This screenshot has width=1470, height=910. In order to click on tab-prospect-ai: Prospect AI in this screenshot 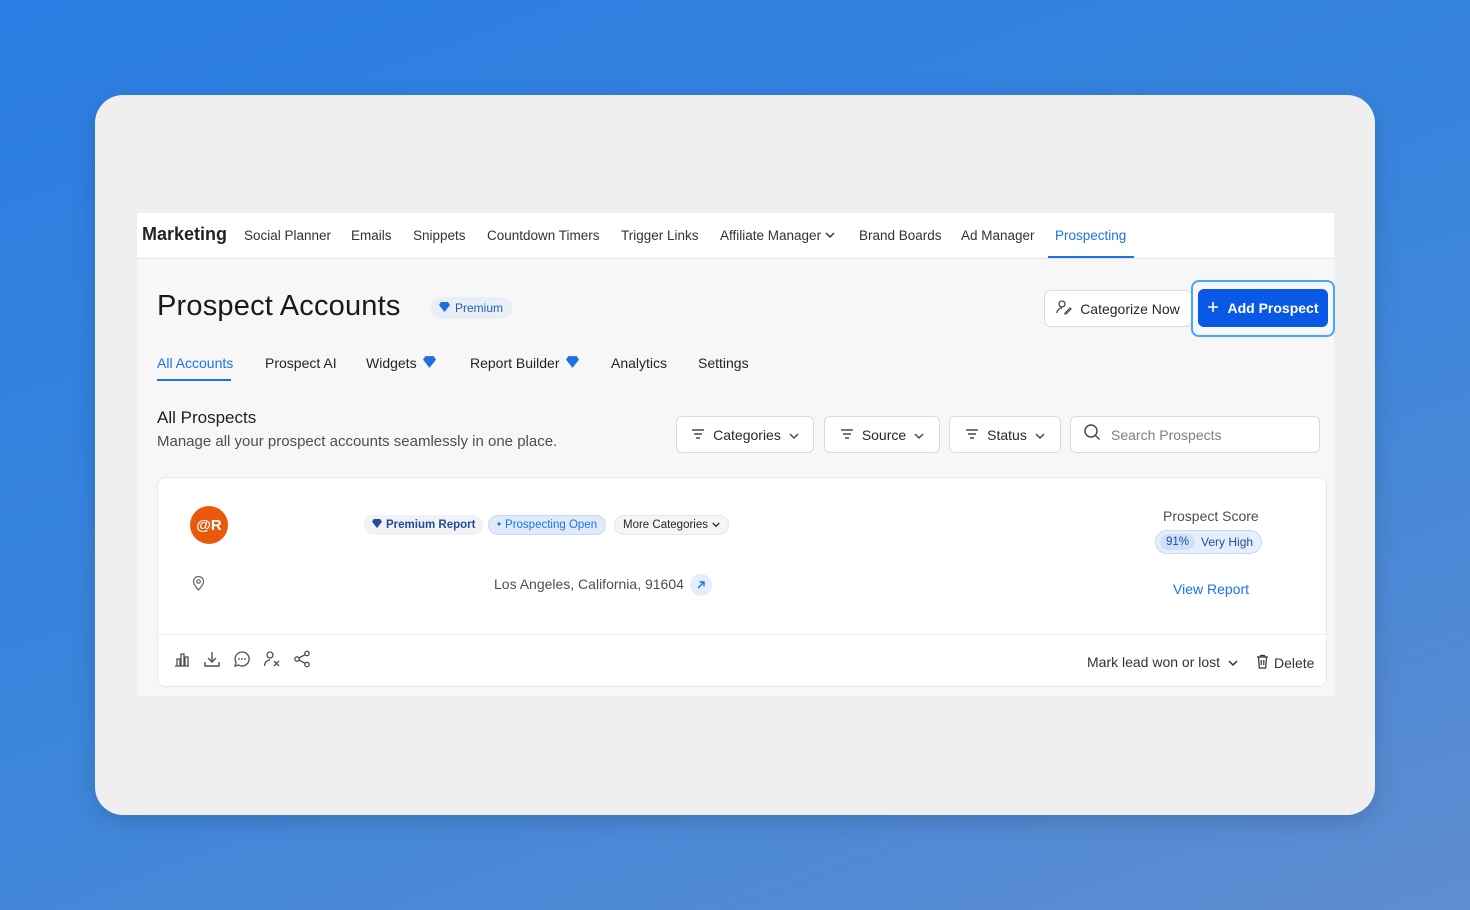, I will do `click(301, 363)`.